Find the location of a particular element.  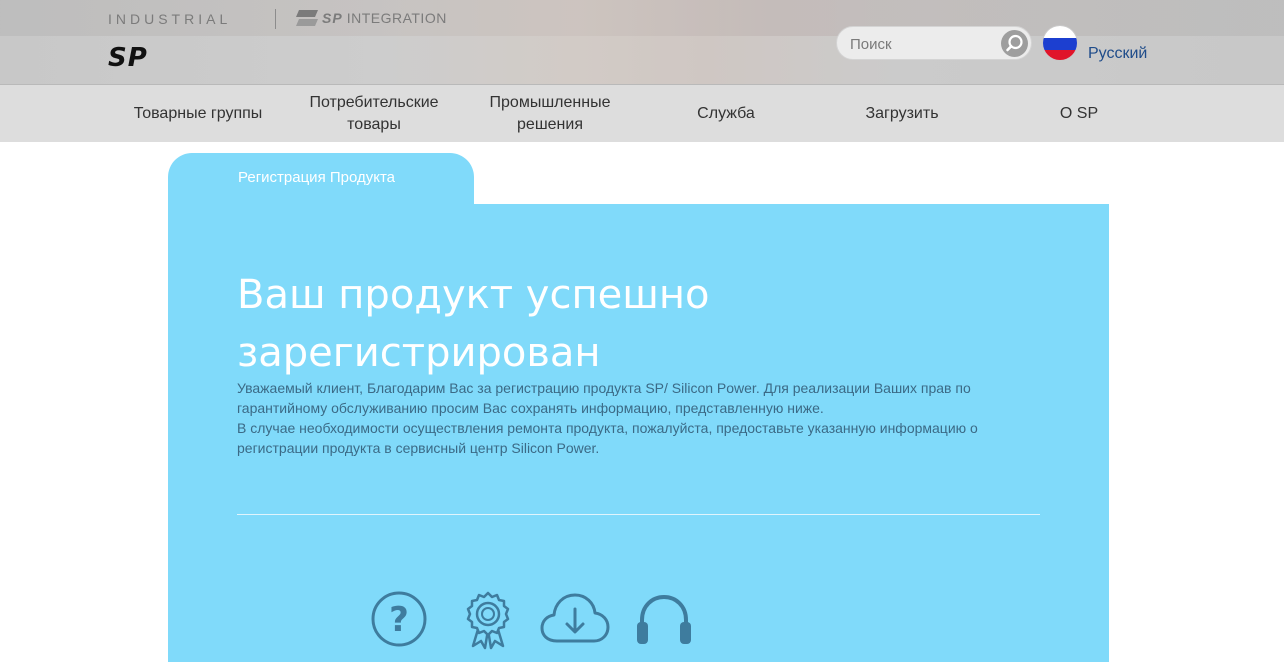

search-button is located at coordinates (1014, 43).